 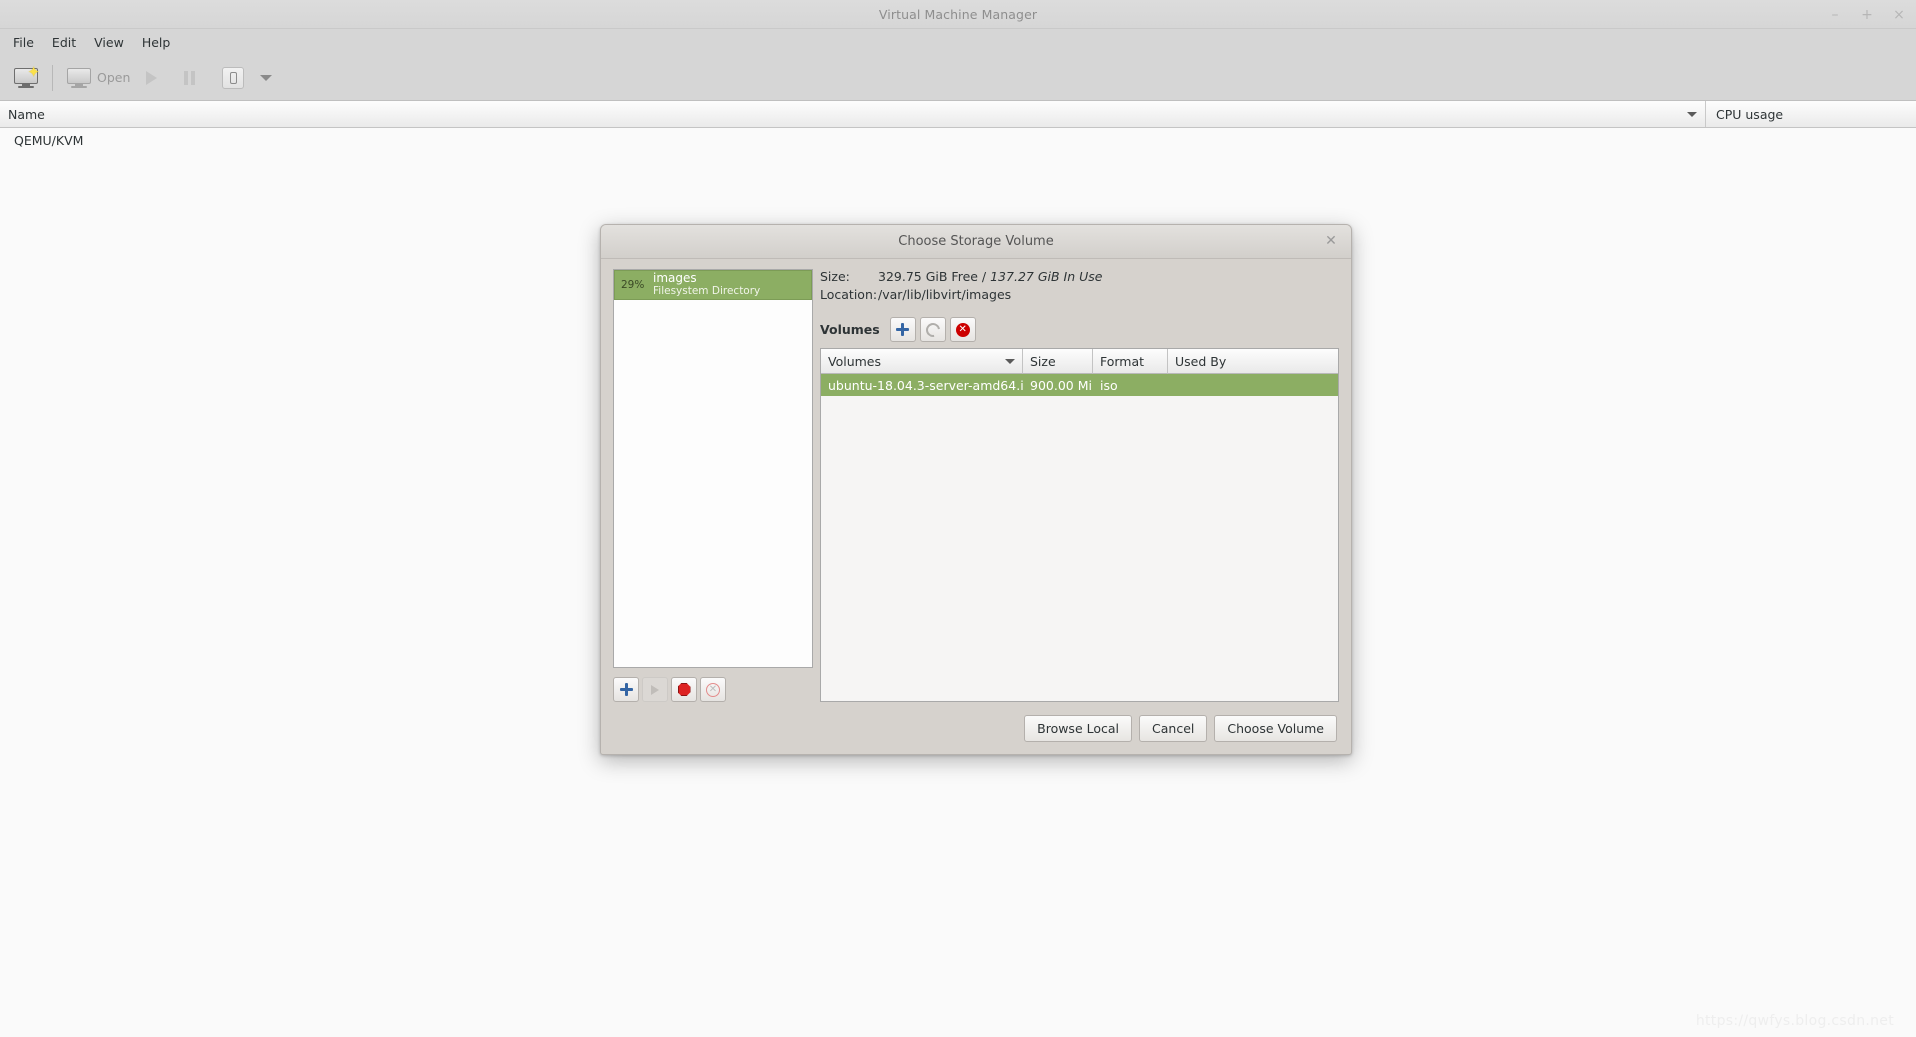 What do you see at coordinates (109, 42) in the screenshot?
I see `menu-view: View` at bounding box center [109, 42].